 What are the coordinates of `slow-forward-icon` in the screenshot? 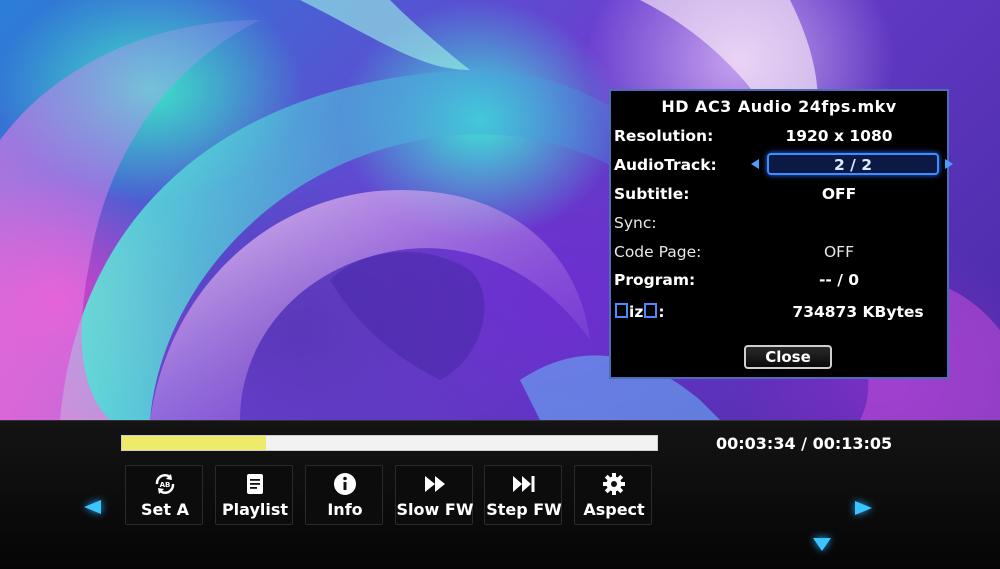 It's located at (435, 484).